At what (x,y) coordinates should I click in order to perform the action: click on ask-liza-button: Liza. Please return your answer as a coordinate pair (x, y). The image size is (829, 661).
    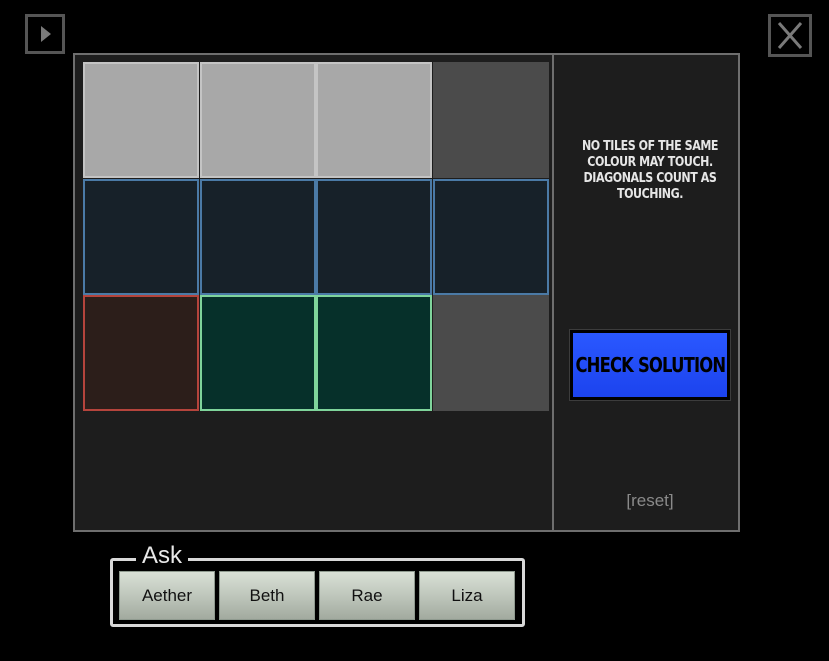
    Looking at the image, I should click on (467, 595).